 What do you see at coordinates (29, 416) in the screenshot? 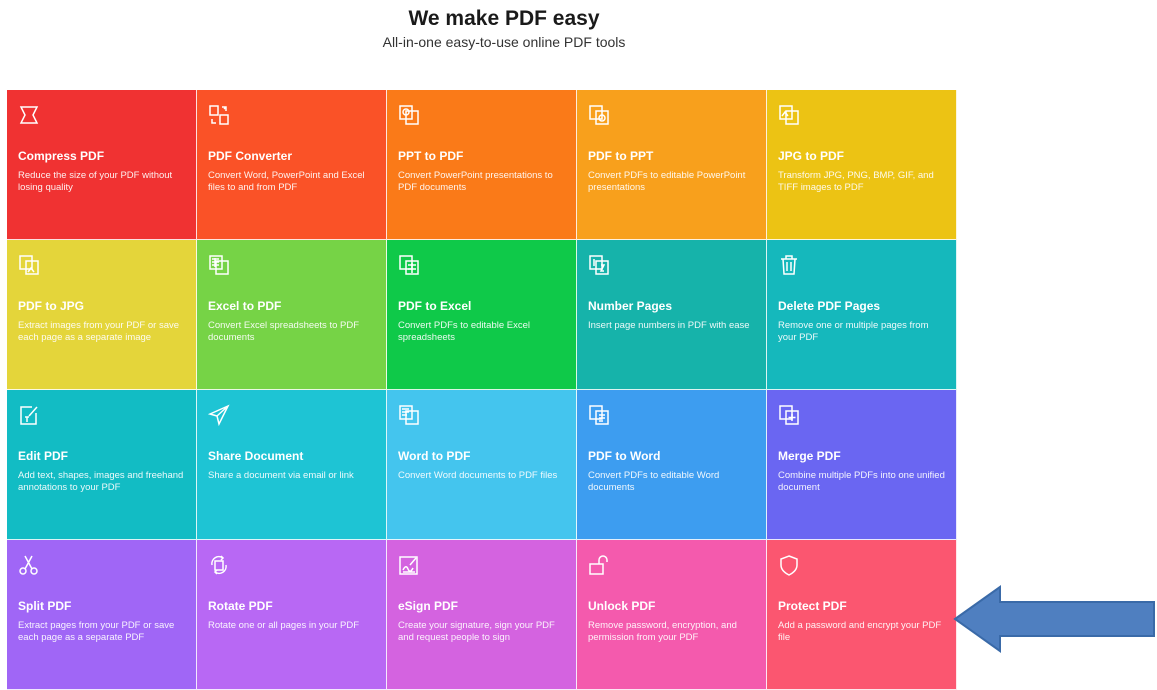
I see `edit-icon` at bounding box center [29, 416].